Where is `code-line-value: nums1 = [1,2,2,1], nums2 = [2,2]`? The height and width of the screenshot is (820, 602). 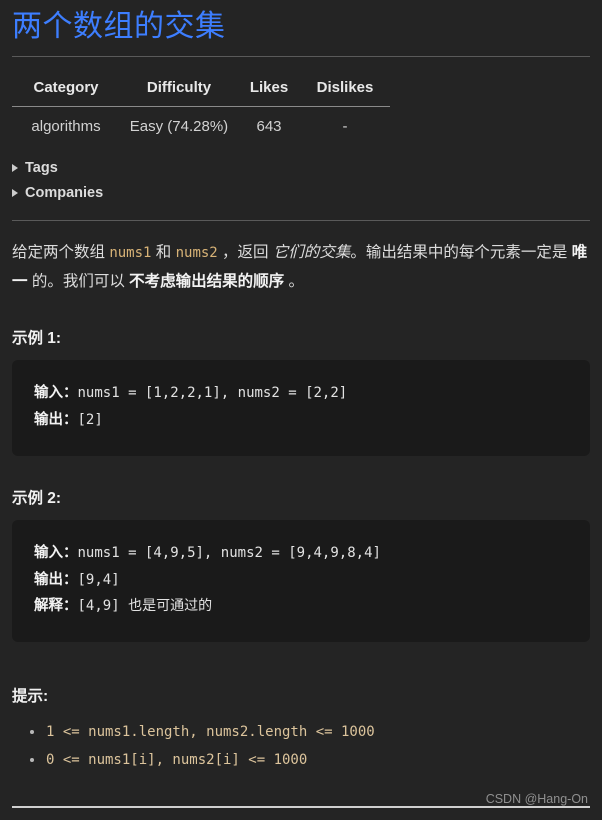 code-line-value: nums1 = [1,2,2,1], nums2 = [2,2] is located at coordinates (212, 392).